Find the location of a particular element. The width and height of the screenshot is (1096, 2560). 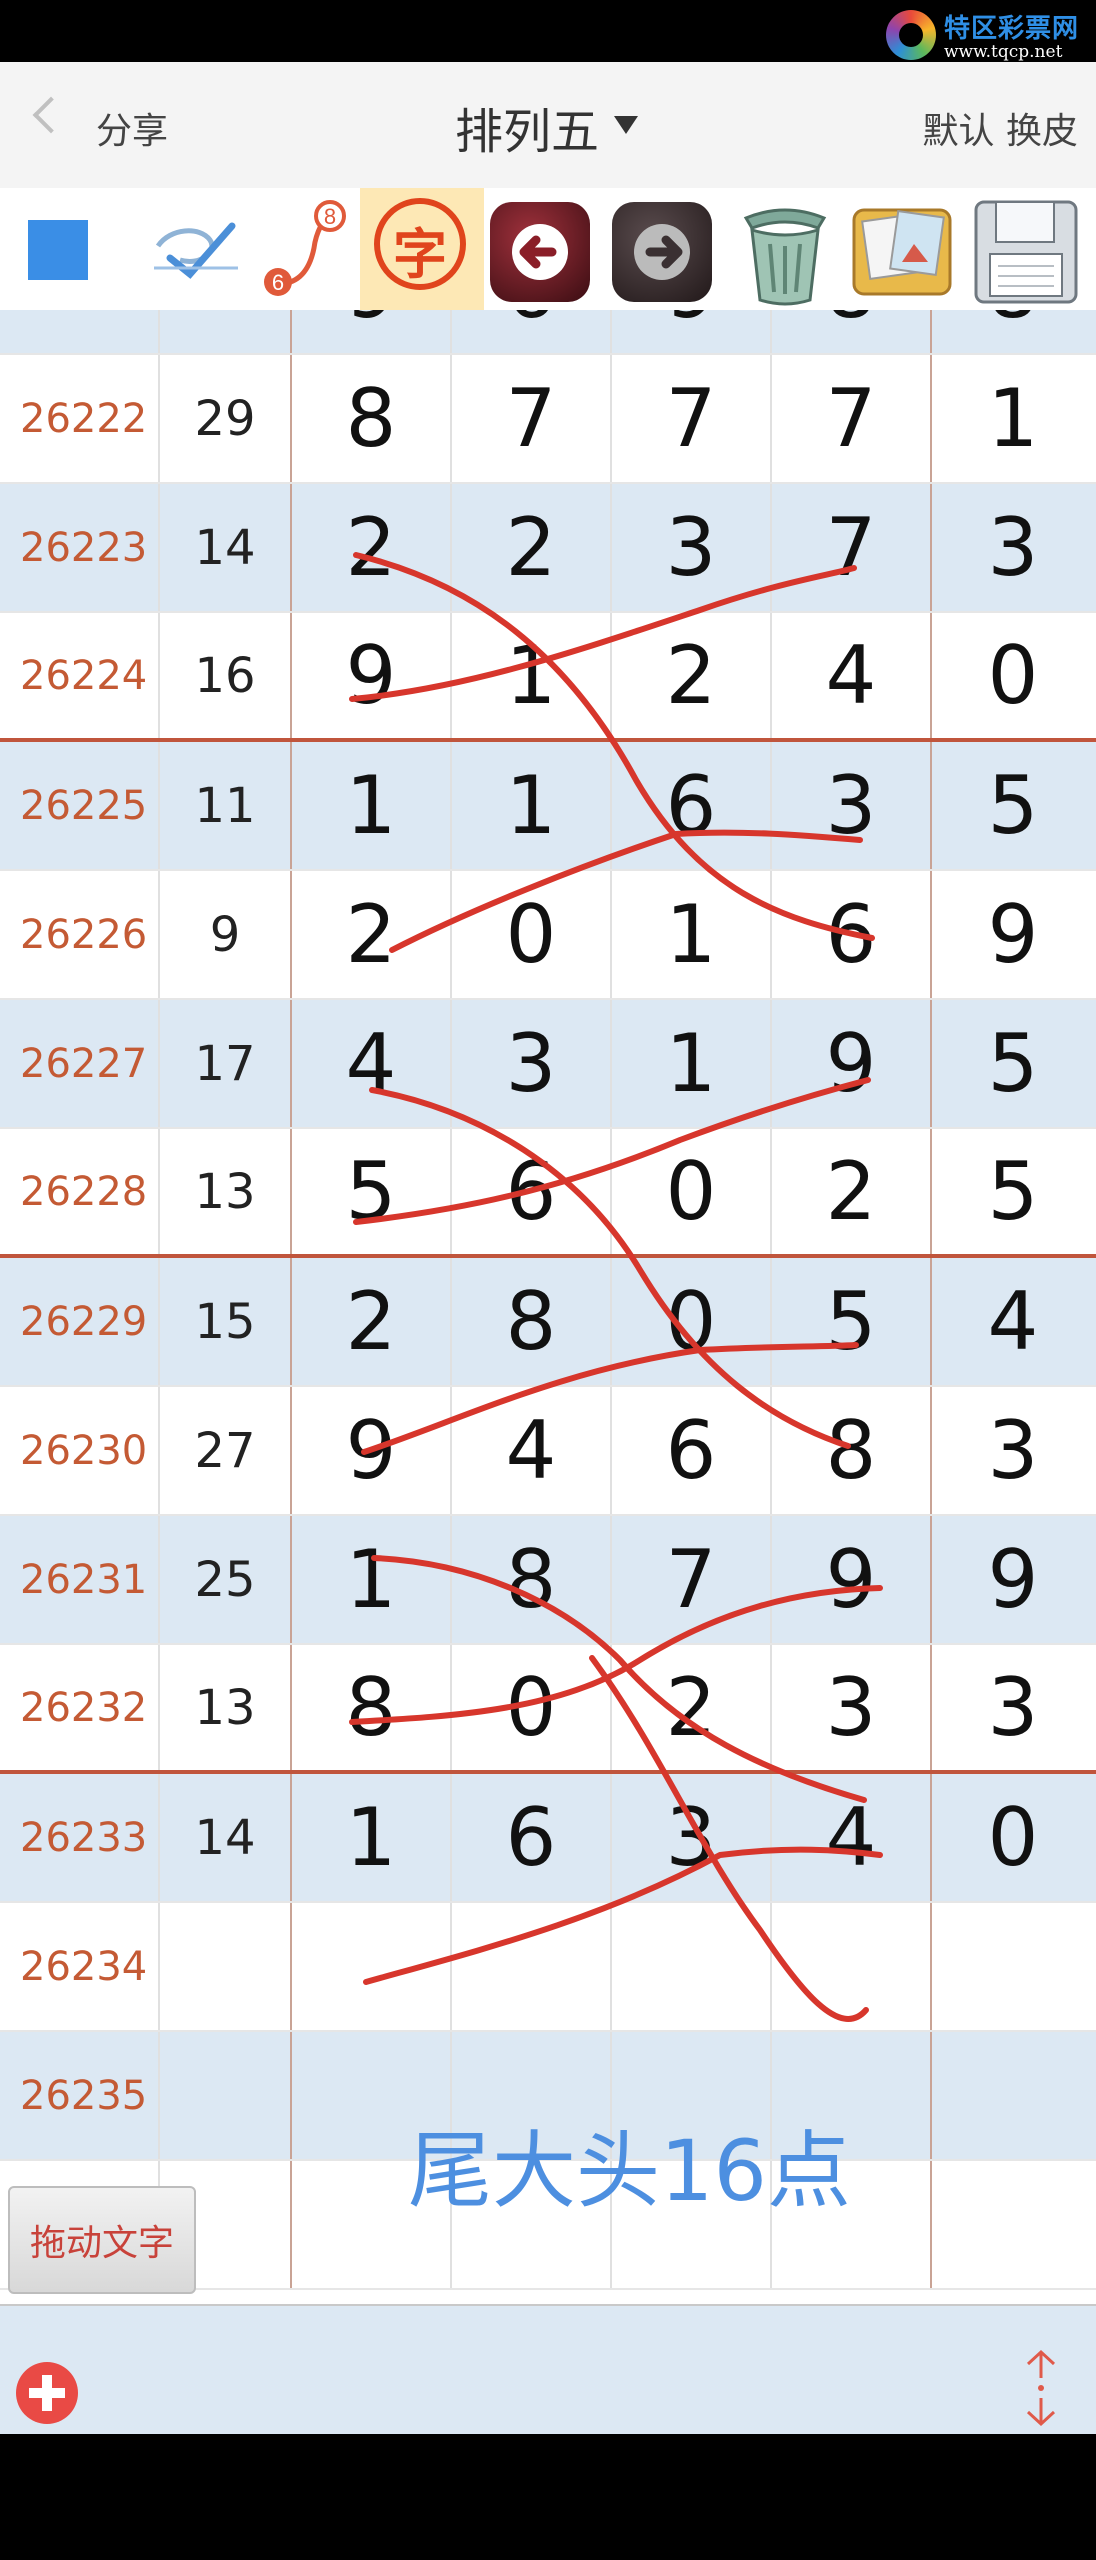

table-row: 26232 13 8 0 2 3 3 is located at coordinates (548, 1709).